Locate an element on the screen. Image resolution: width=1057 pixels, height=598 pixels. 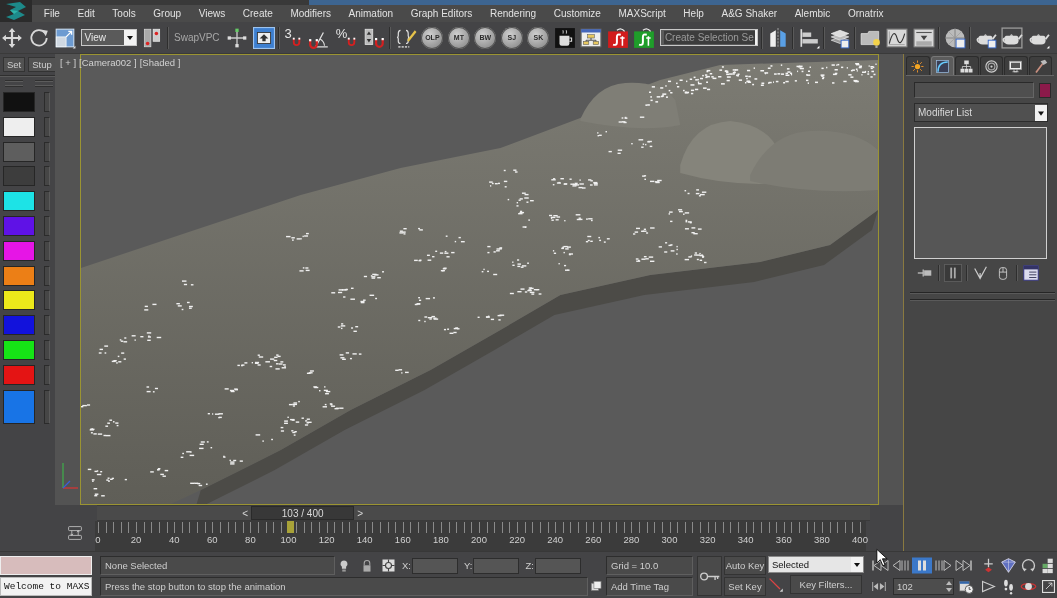
clock-window-icon is located at coordinates (966, 586).